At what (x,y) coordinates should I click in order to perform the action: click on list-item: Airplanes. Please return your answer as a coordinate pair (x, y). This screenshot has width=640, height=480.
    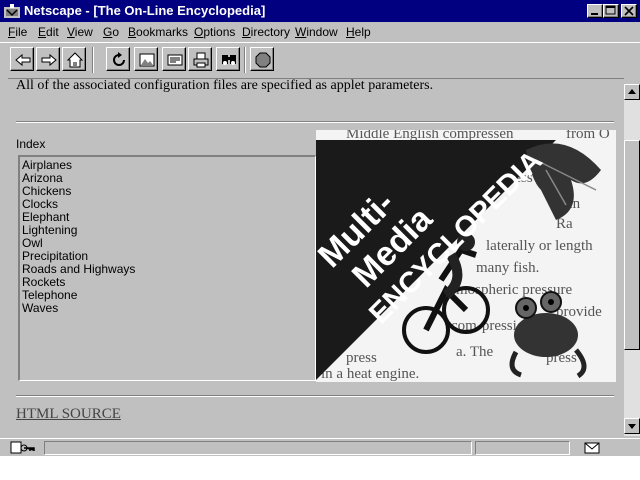
    Looking at the image, I should click on (168, 165).